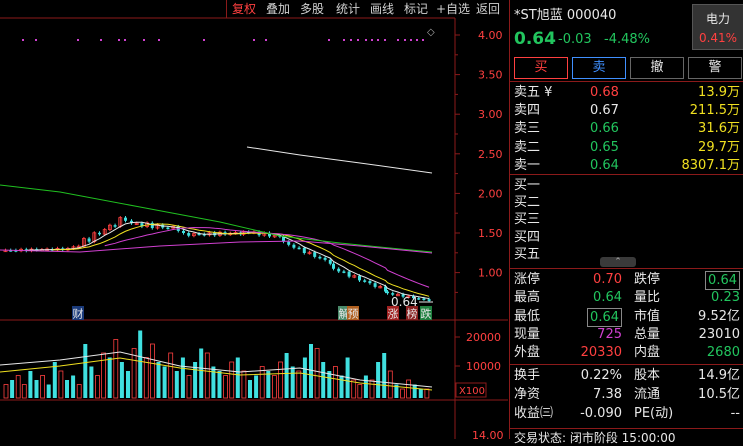 The height and width of the screenshot is (446, 743). What do you see at coordinates (719, 316) in the screenshot?
I see `stat-mv: 9.52亿` at bounding box center [719, 316].